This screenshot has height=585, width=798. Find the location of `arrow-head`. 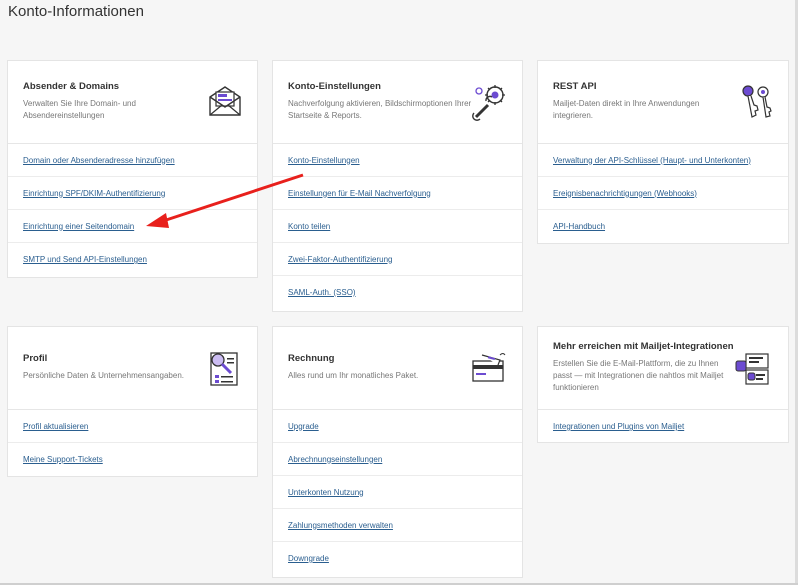

arrow-head is located at coordinates (157, 220).